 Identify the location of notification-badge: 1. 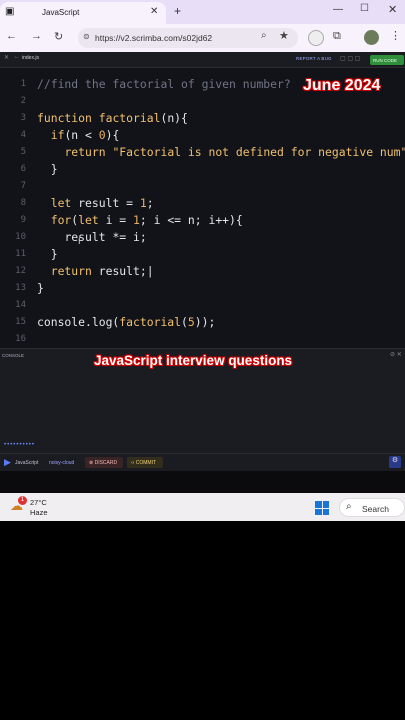
(22, 500).